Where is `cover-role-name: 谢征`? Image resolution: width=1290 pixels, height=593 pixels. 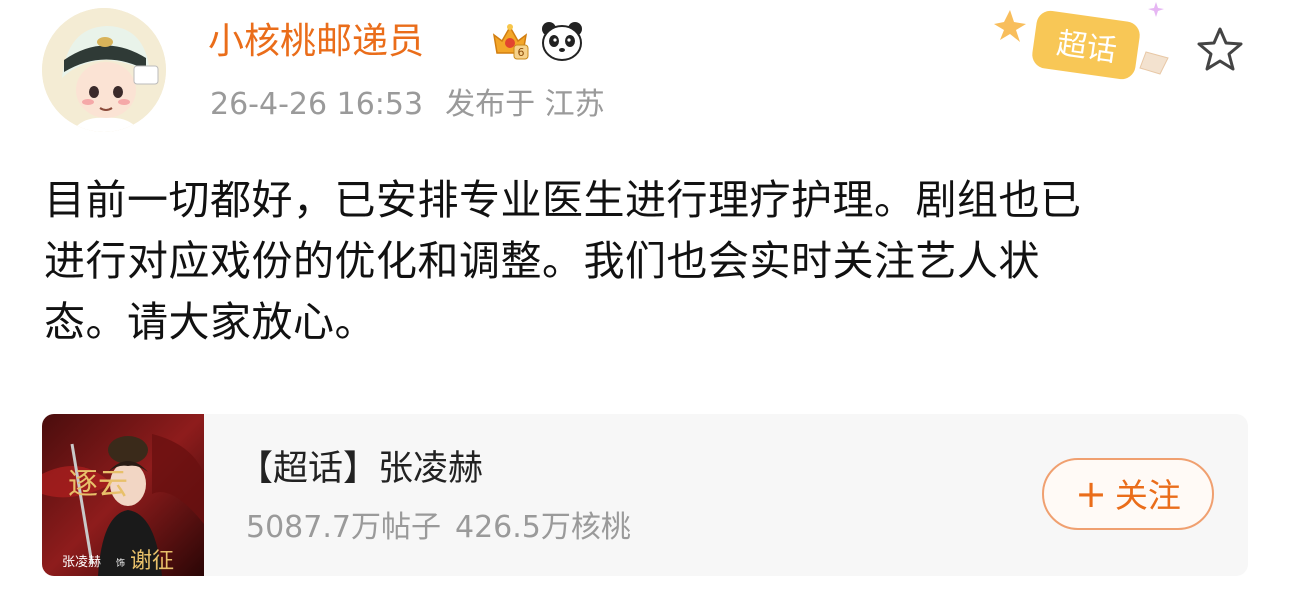
cover-role-name: 谢征 is located at coordinates (152, 561).